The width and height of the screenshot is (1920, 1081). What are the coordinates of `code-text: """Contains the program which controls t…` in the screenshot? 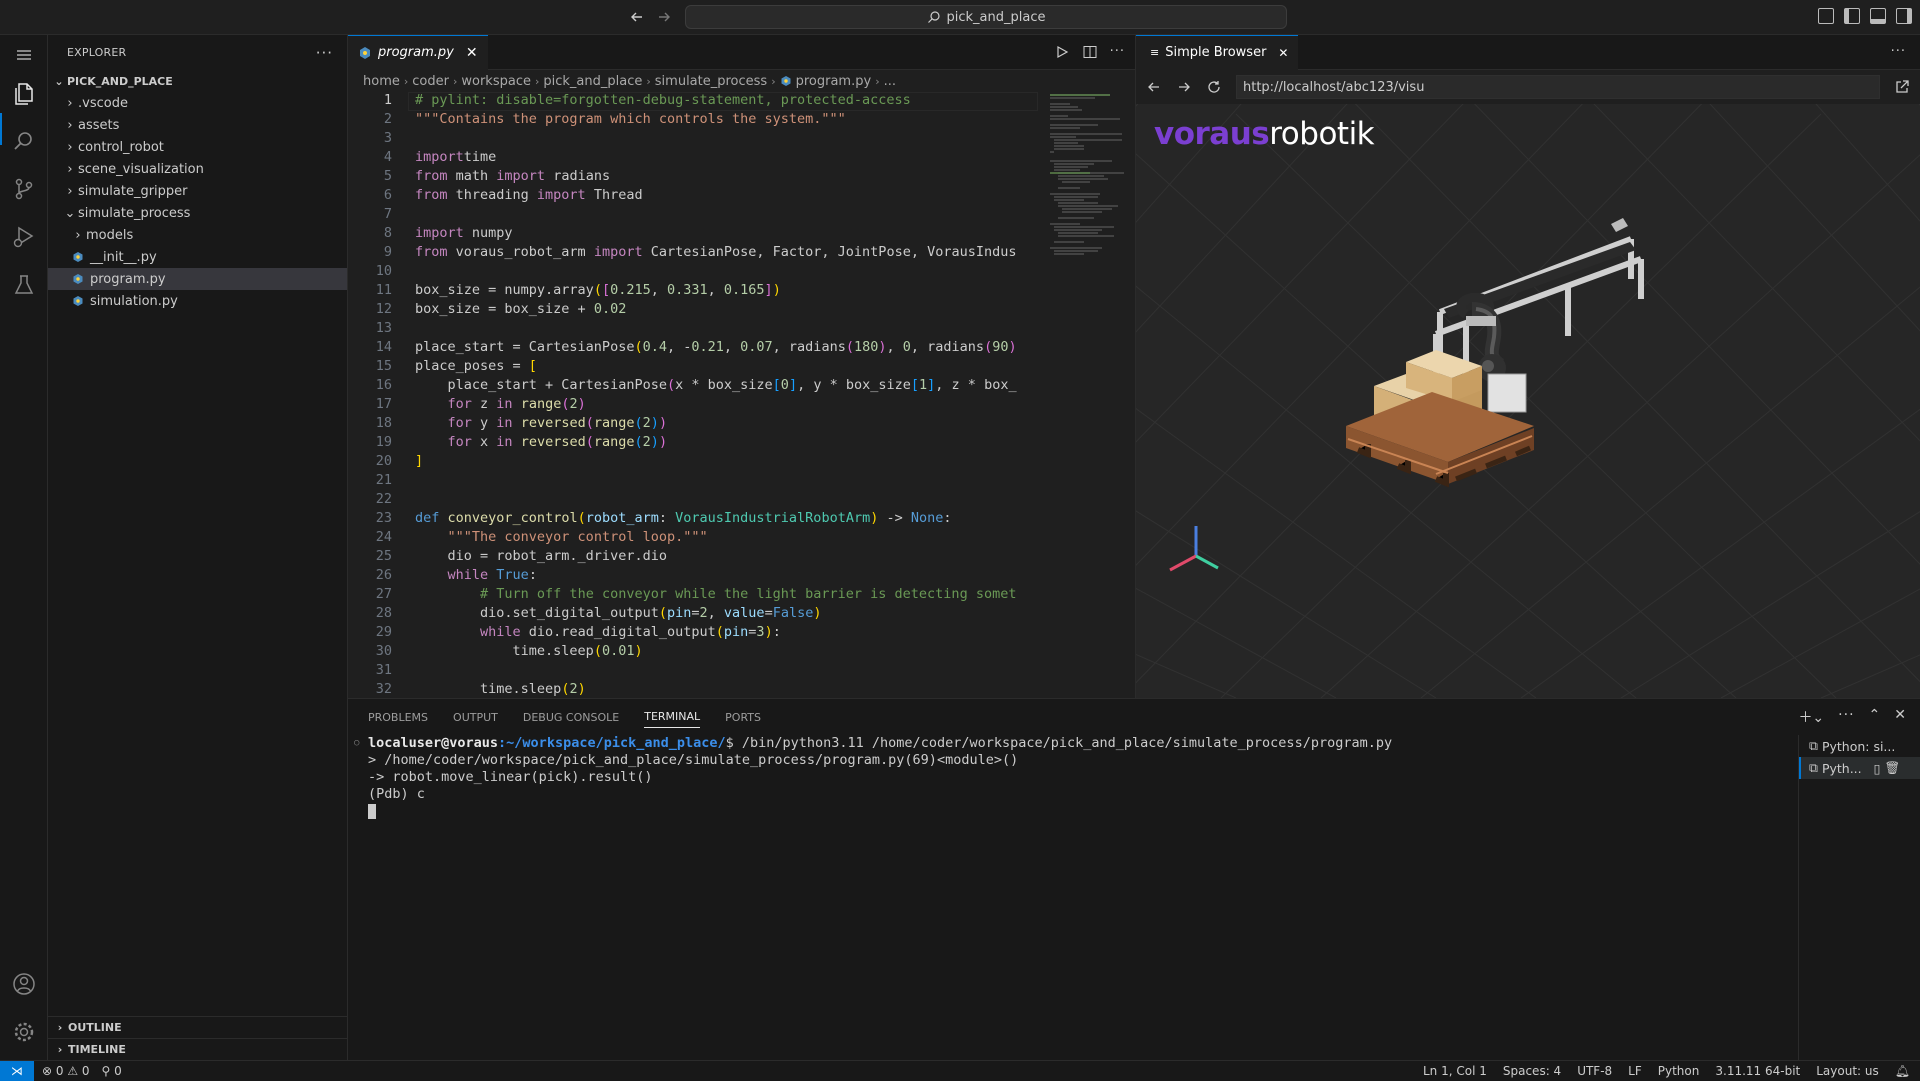 It's located at (630, 119).